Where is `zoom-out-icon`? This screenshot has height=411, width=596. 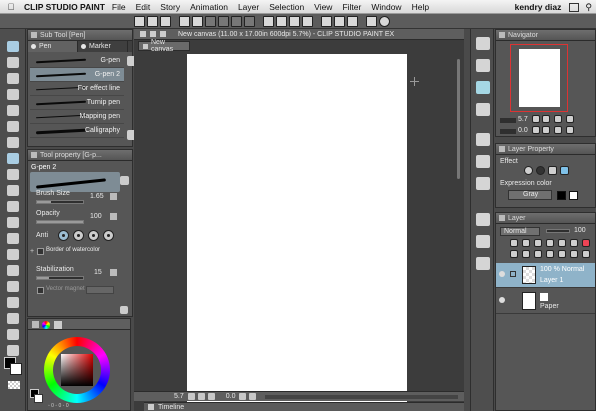
zoom-out-icon is located at coordinates (201, 396).